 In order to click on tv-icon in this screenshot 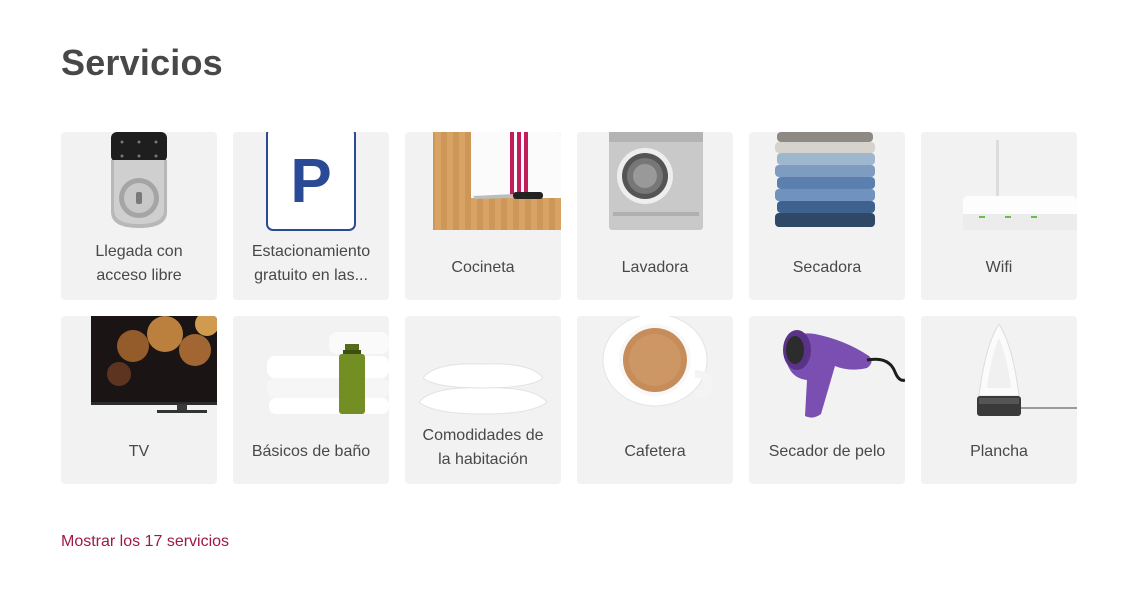, I will do `click(139, 368)`.